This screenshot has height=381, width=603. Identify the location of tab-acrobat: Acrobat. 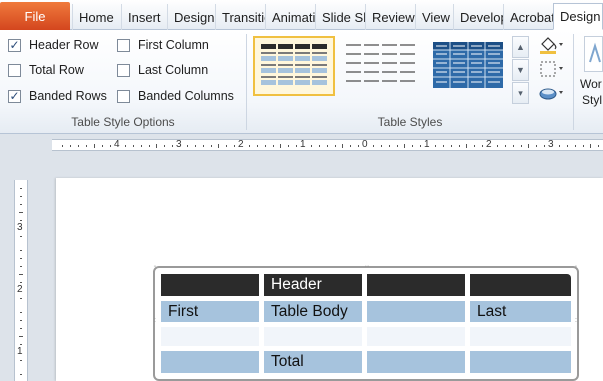
(528, 17).